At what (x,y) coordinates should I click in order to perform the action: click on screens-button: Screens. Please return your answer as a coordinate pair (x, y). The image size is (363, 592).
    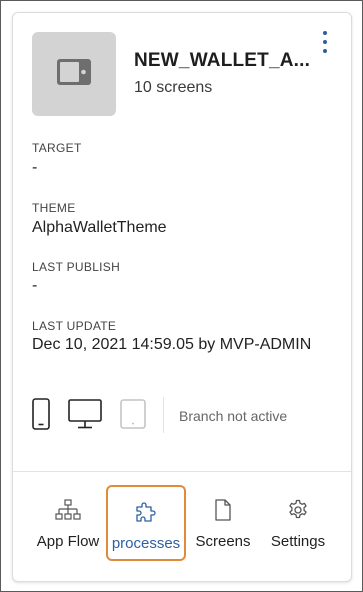
    Looking at the image, I should click on (223, 523).